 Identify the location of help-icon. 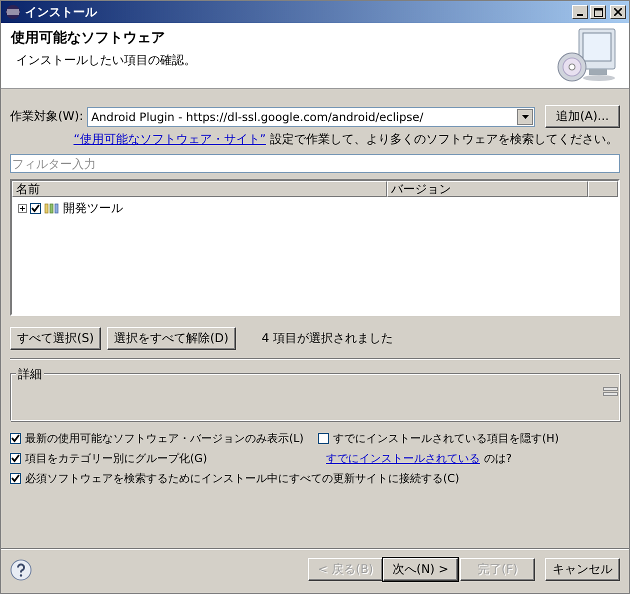
(21, 569).